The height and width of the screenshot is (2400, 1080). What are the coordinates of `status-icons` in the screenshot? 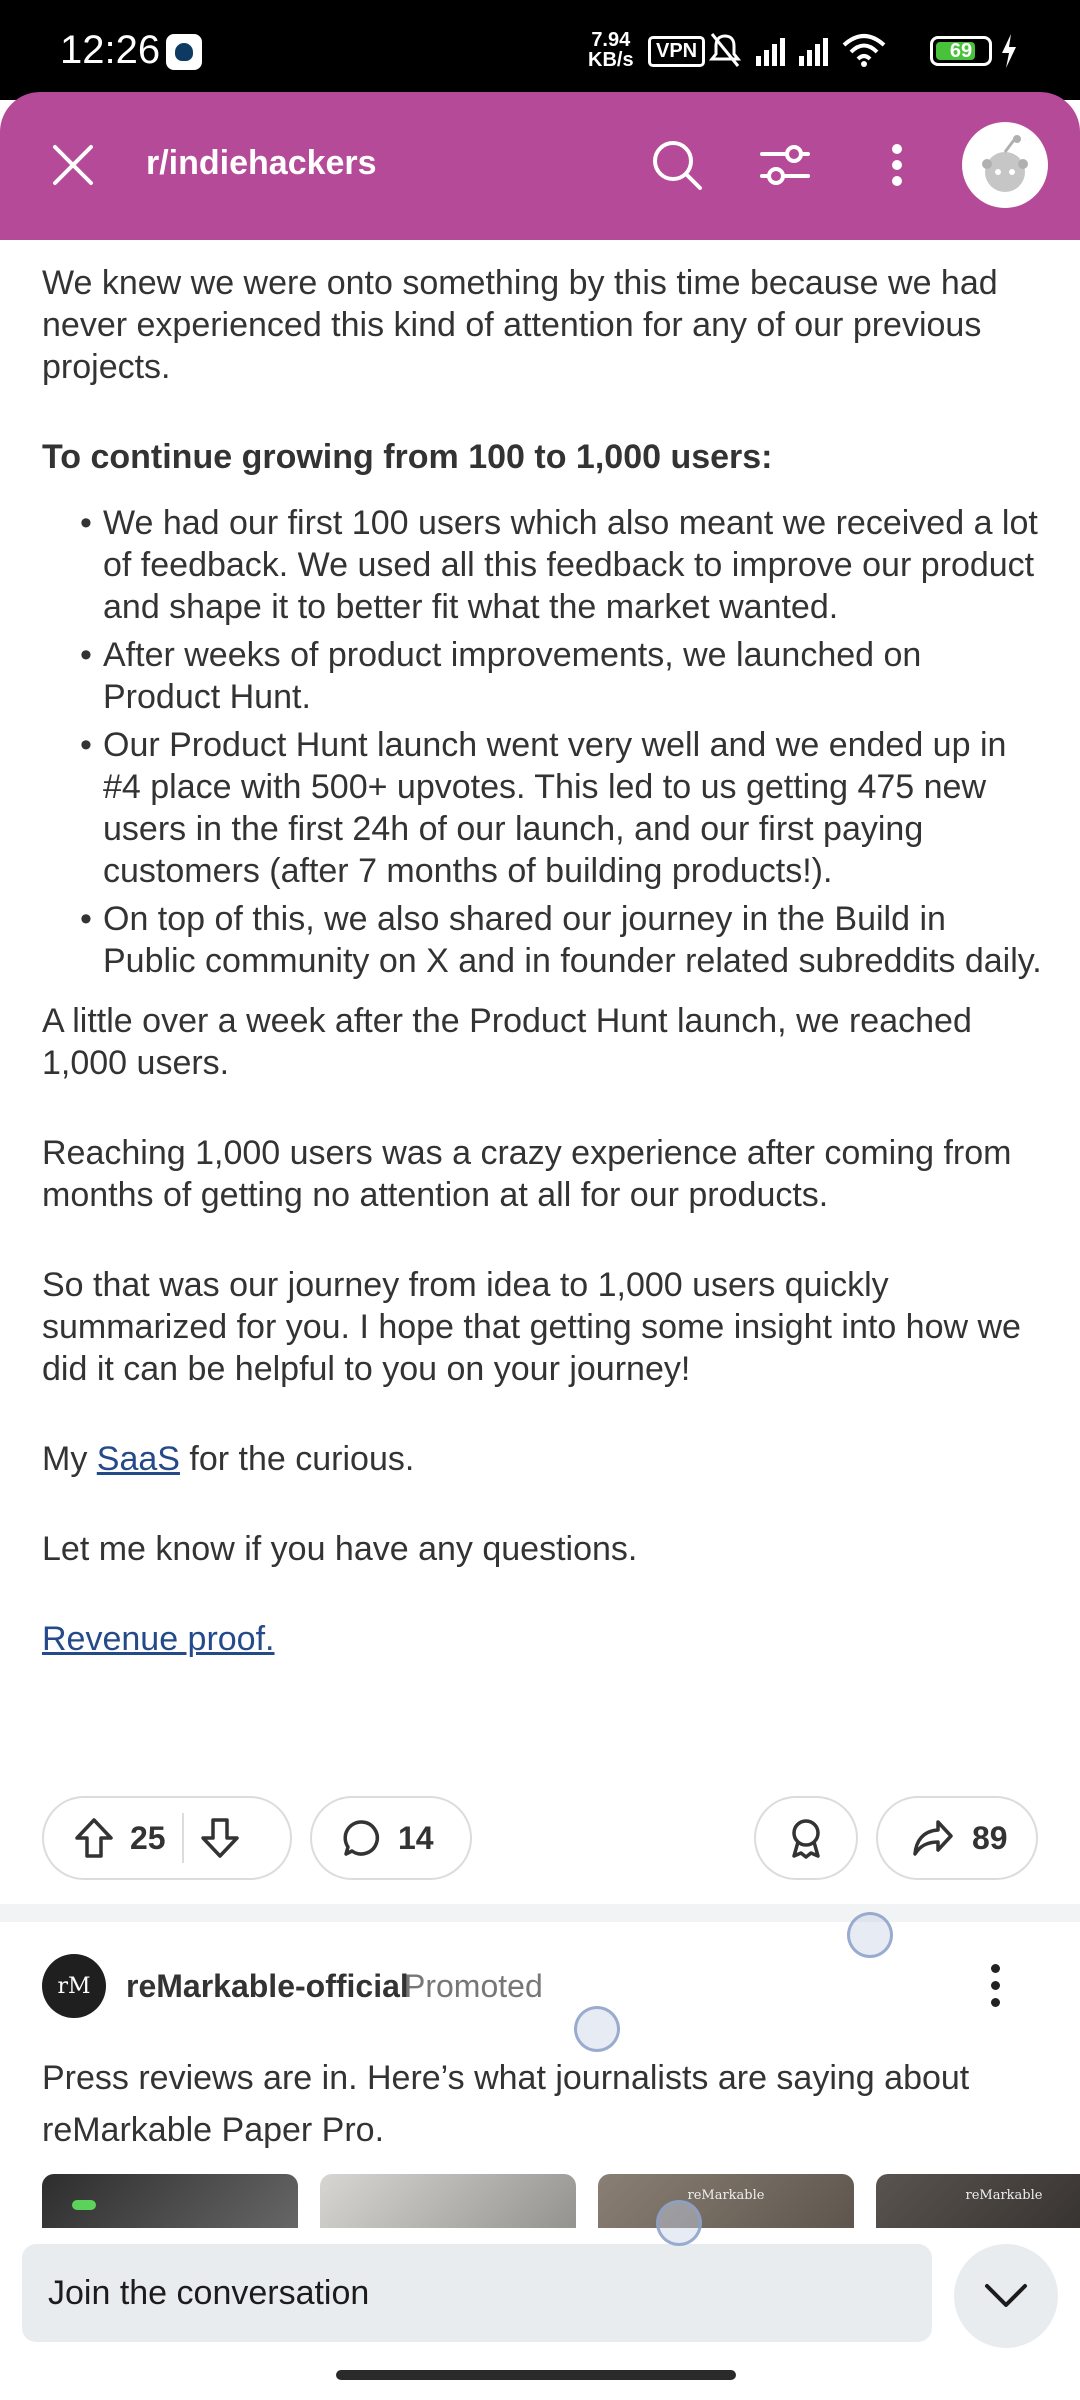 It's located at (797, 50).